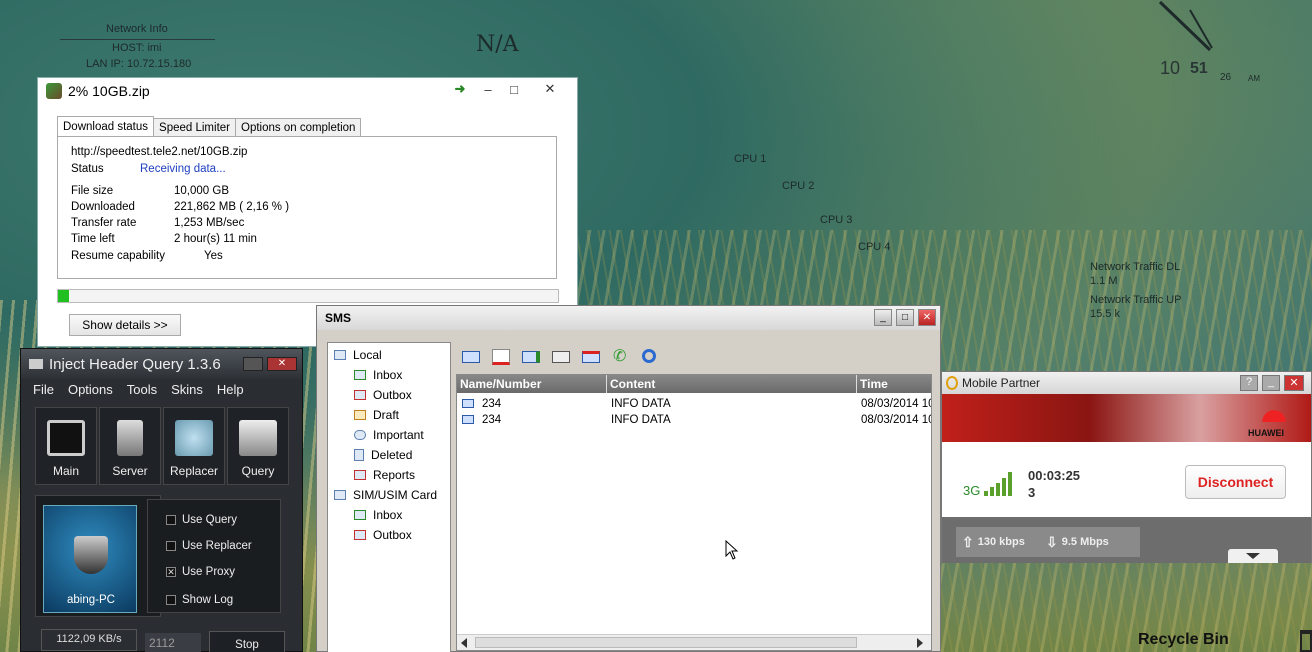  I want to click on close-button: ✕, so click(550, 89).